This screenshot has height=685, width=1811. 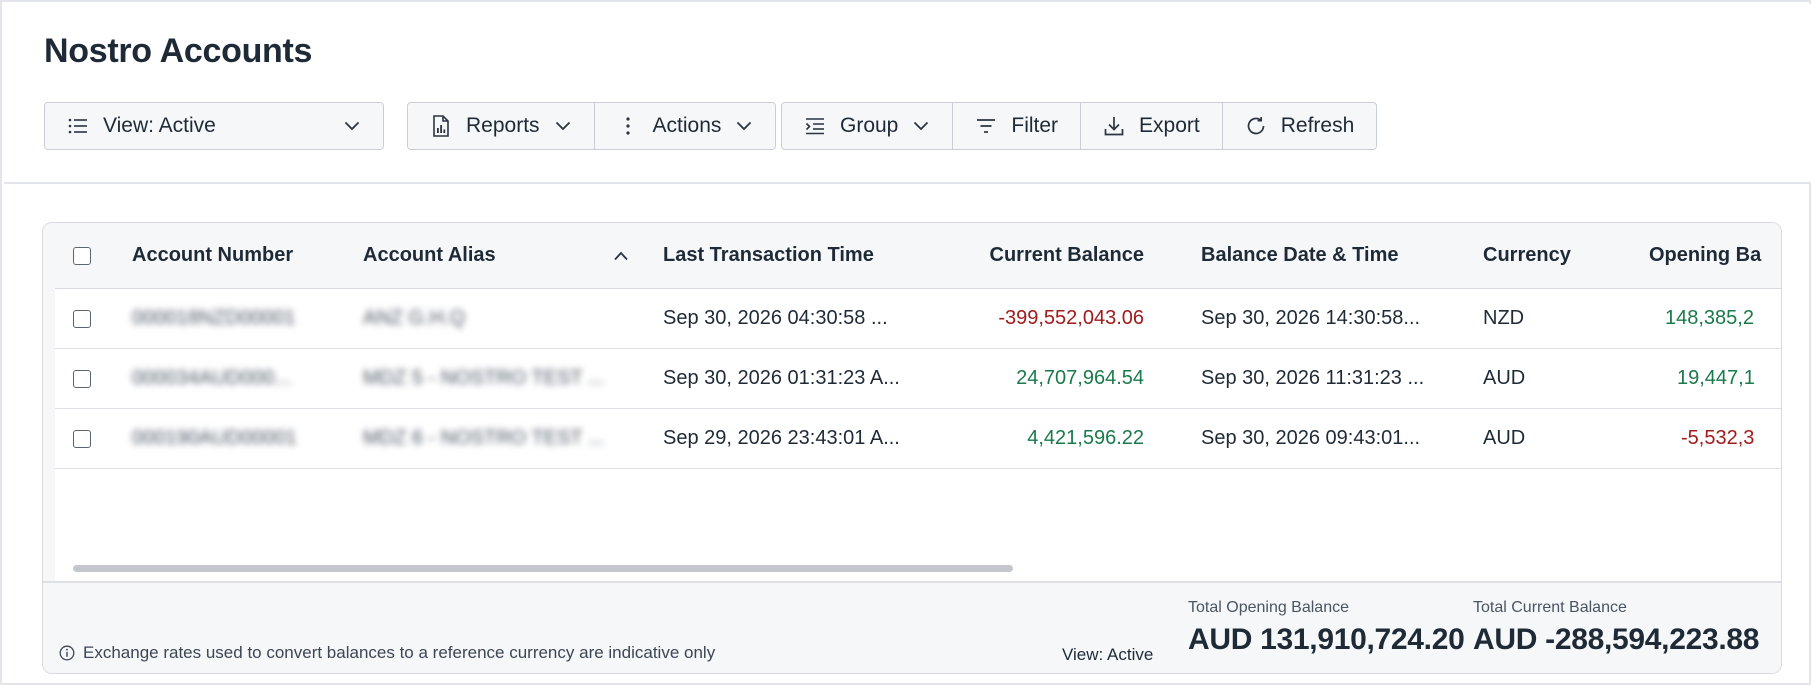 What do you see at coordinates (1080, 378) in the screenshot?
I see `current-balance-cell: 24,707,964.54` at bounding box center [1080, 378].